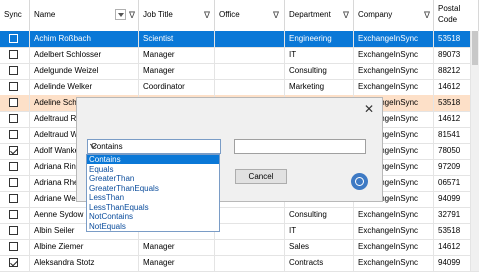  I want to click on job-cell: Manager, so click(177, 55).